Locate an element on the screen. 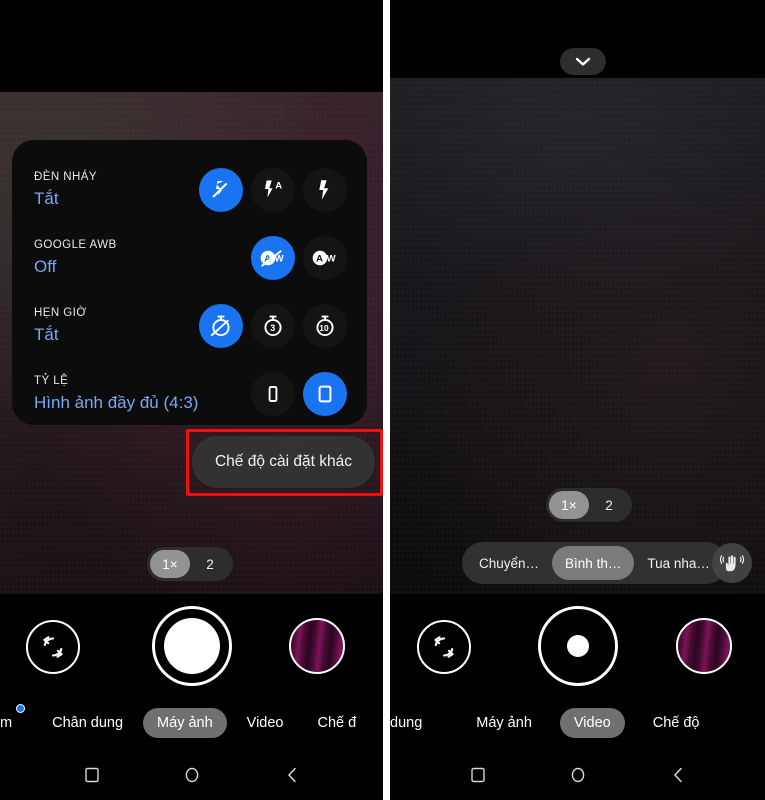  flash-on-icon is located at coordinates (324, 190).